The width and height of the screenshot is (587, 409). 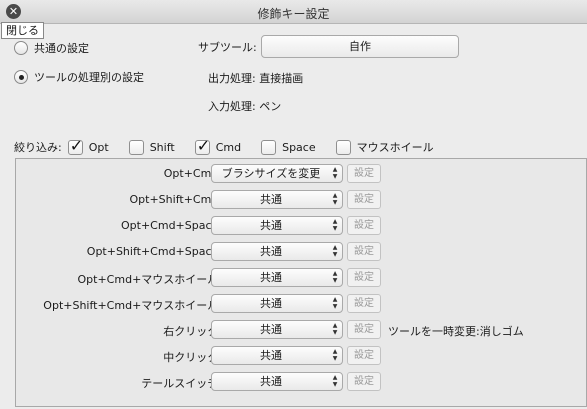 I want to click on filter-opt-label: Opt, so click(x=98, y=147).